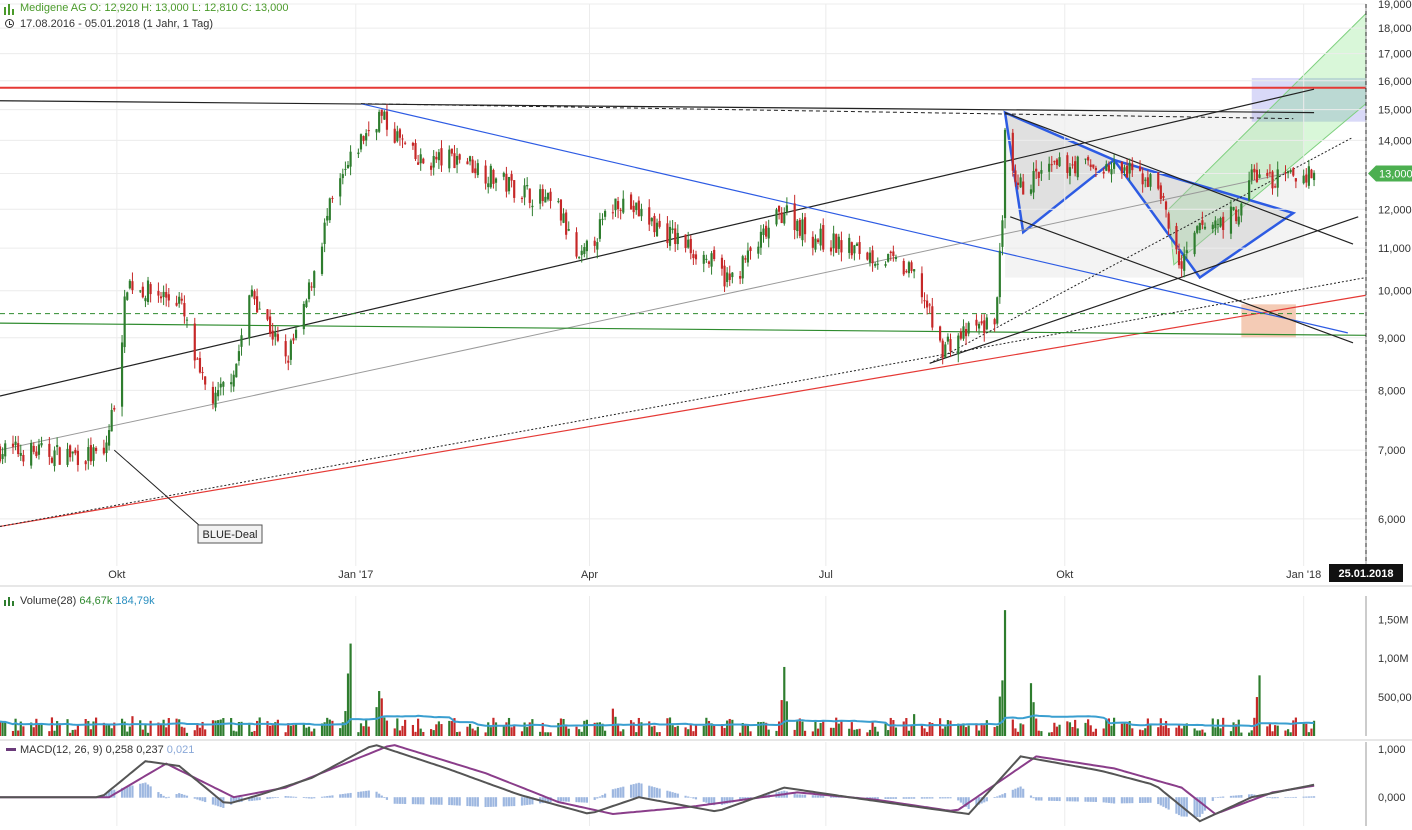 The height and width of the screenshot is (830, 1412). Describe the element at coordinates (1394, 249) in the screenshot. I see `y-tick-label: 11,000` at that location.